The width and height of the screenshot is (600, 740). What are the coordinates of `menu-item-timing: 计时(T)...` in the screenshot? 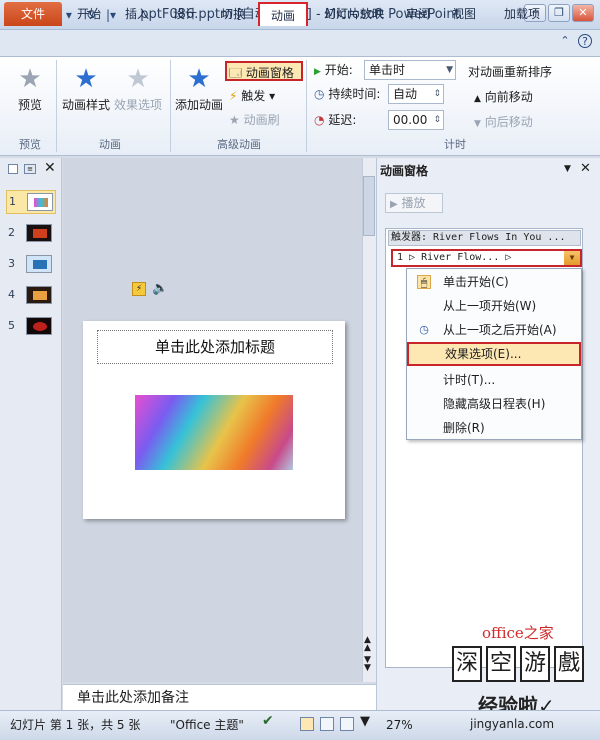 It's located at (494, 380).